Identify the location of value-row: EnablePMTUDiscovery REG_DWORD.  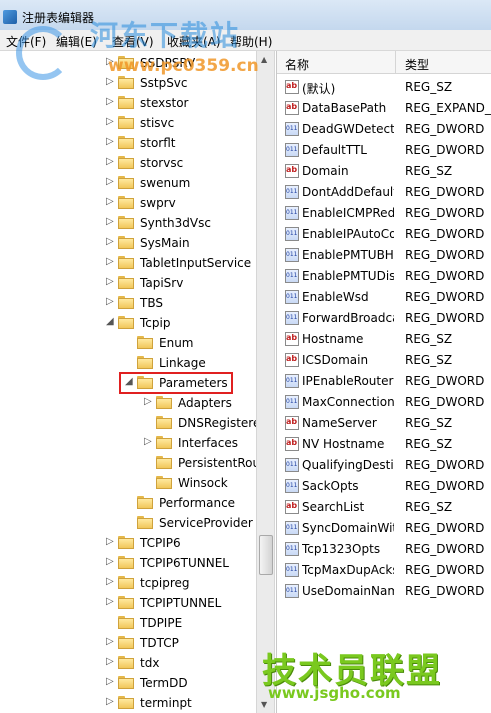
(384, 276).